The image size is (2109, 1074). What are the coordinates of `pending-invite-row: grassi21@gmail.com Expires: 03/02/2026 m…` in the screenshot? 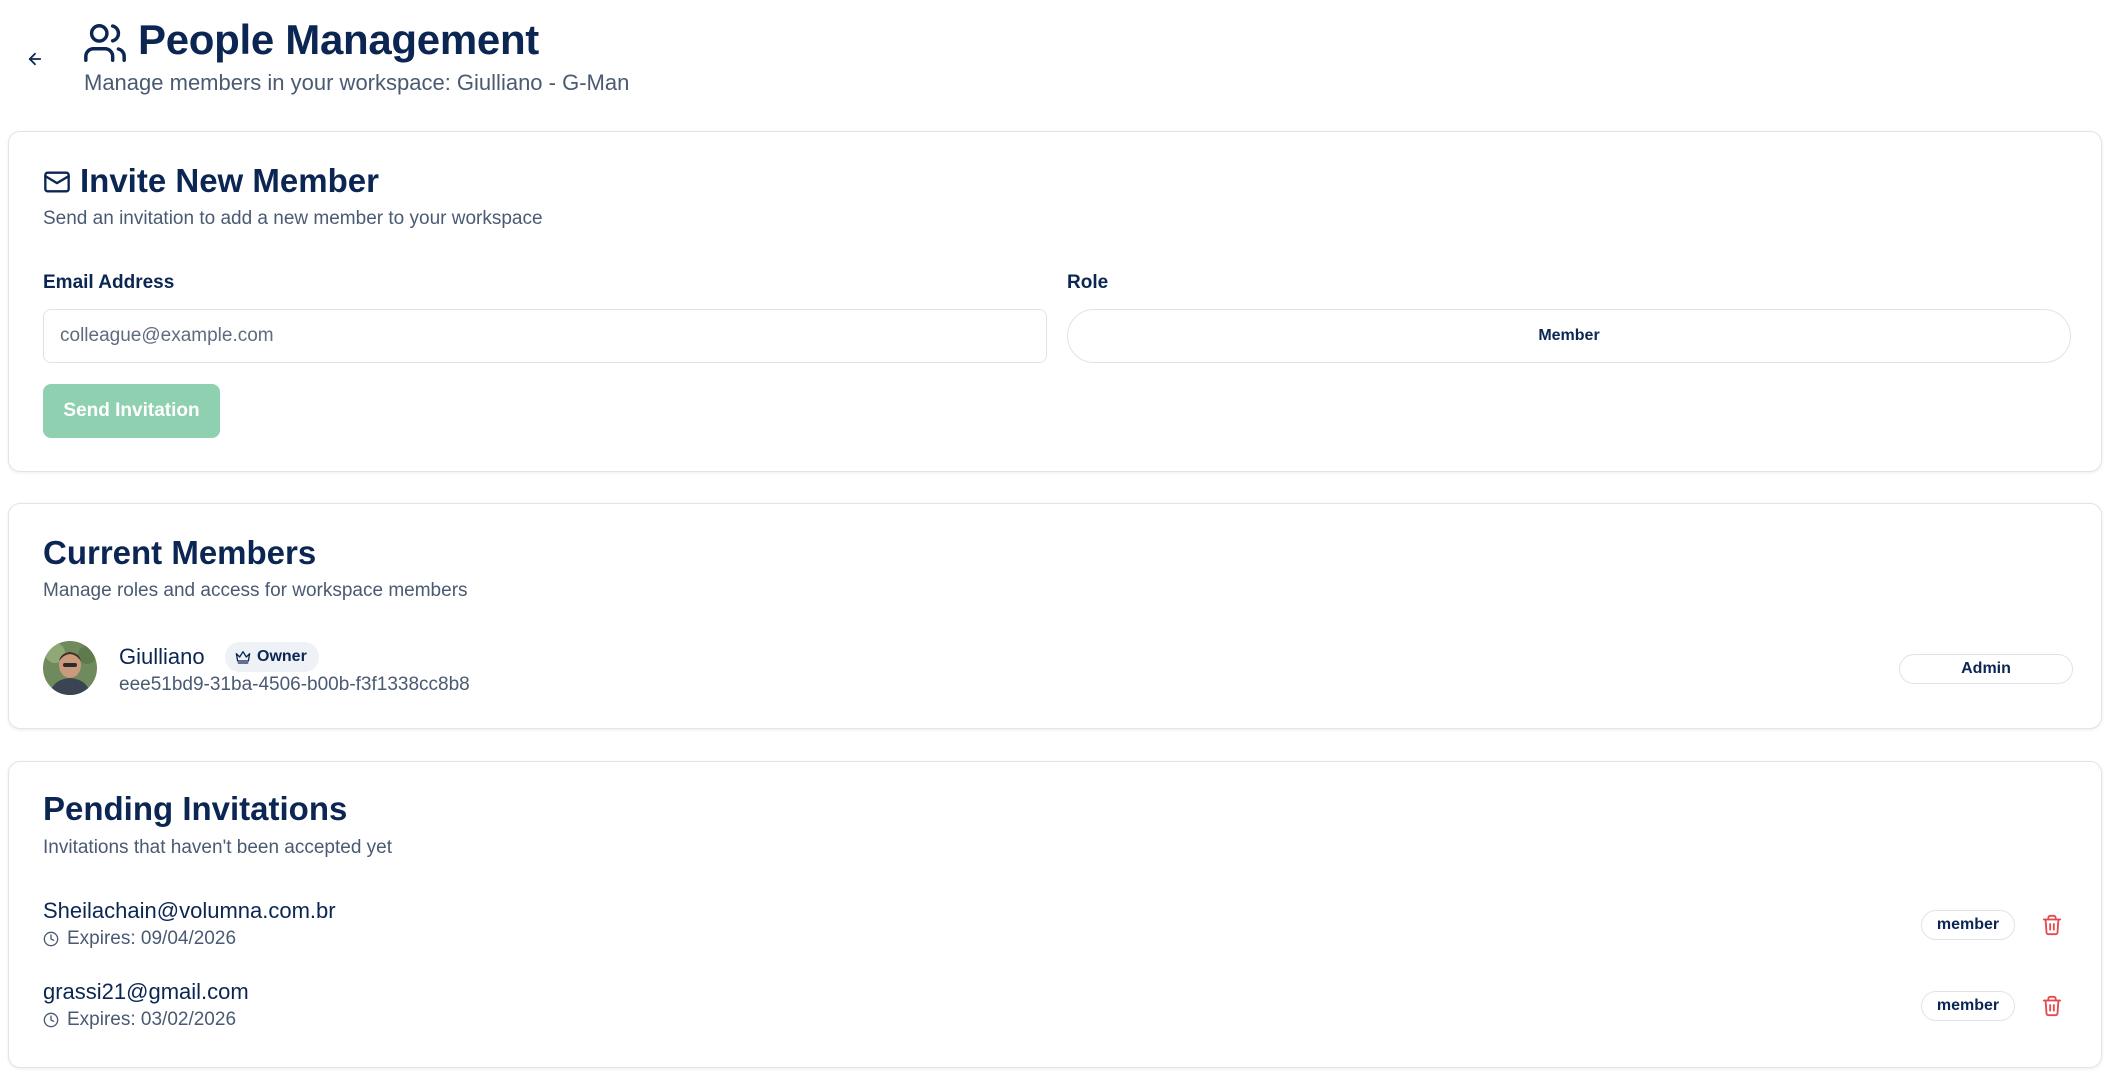 It's located at (1058, 1010).